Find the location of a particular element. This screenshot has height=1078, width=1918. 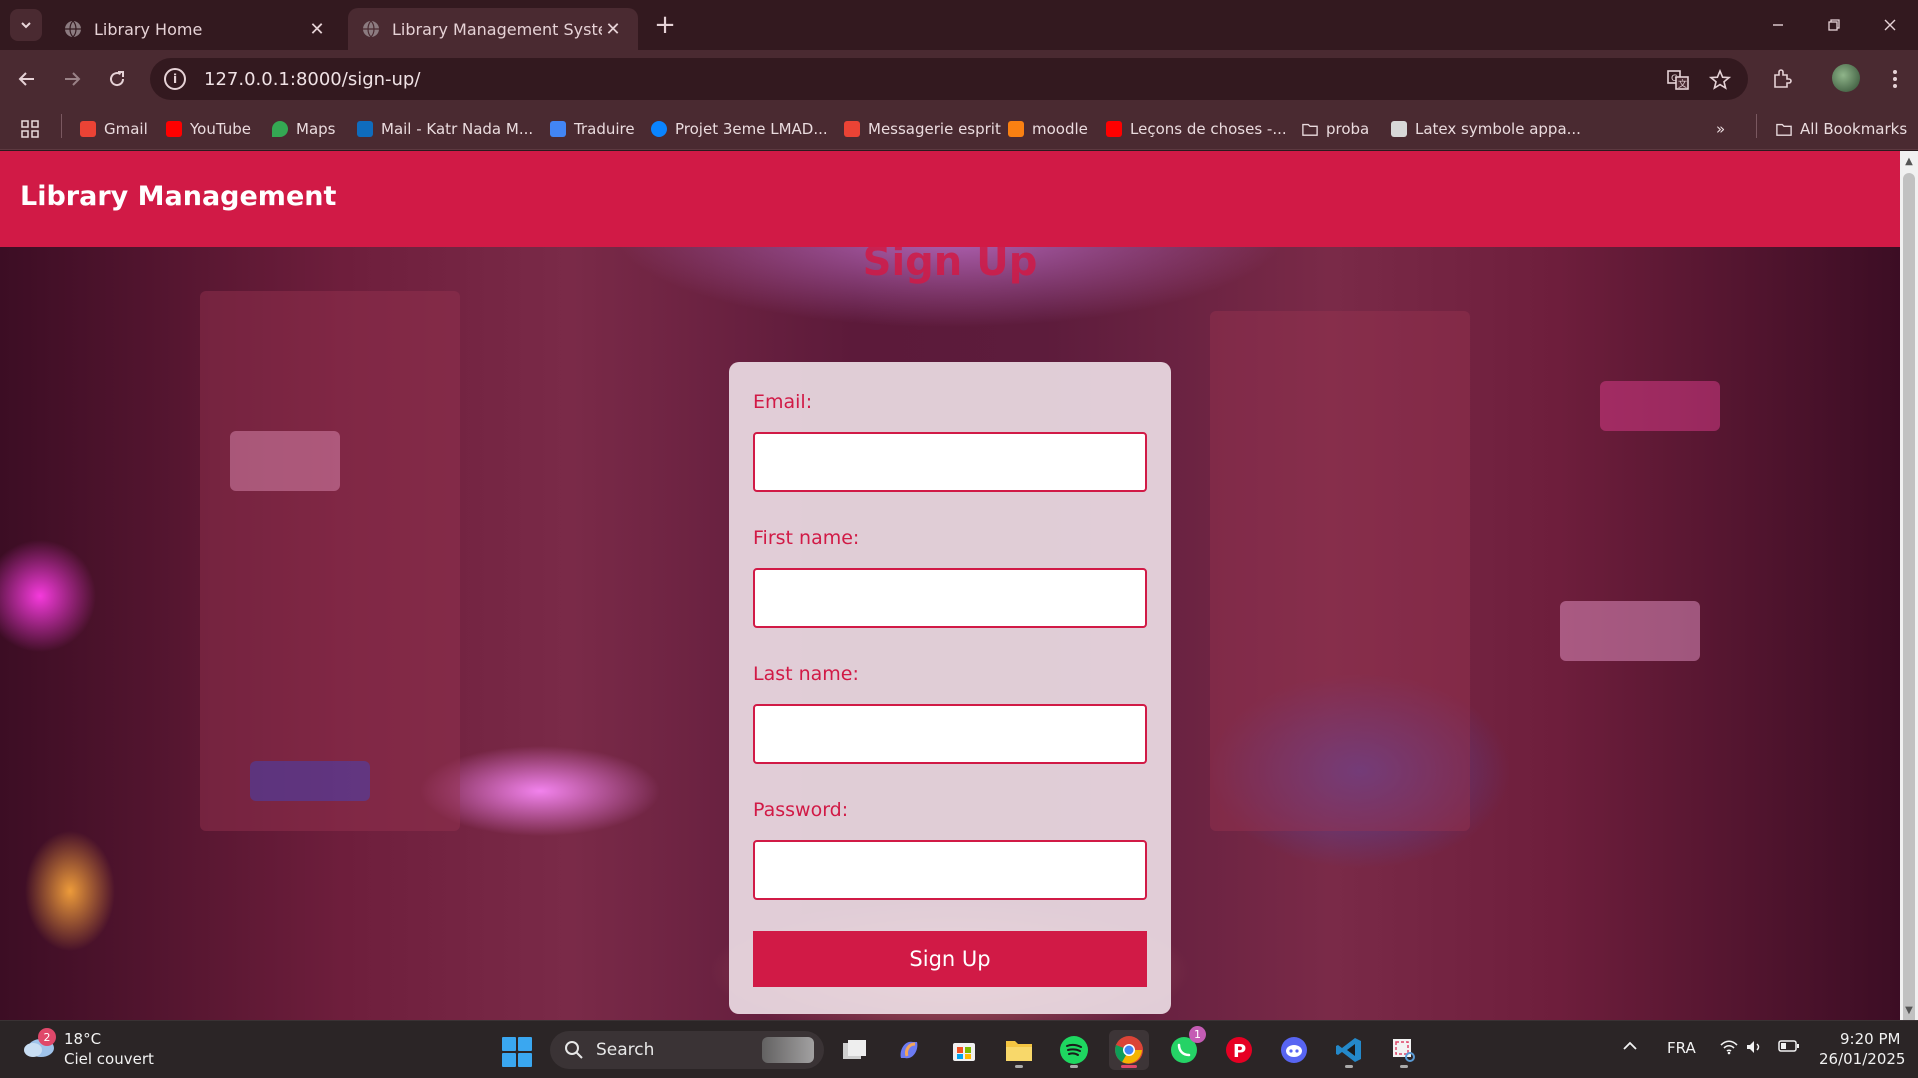

tab-search-button is located at coordinates (26, 25).